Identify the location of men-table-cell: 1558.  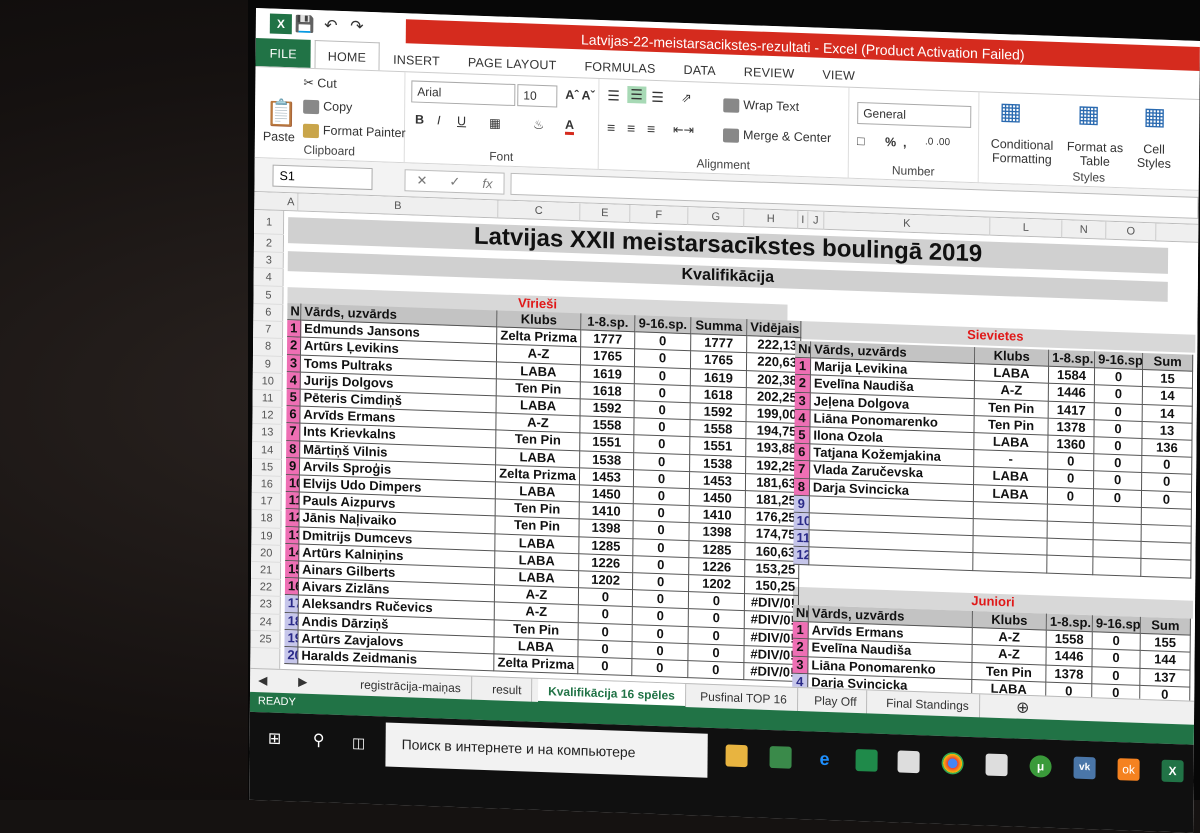
(607, 426).